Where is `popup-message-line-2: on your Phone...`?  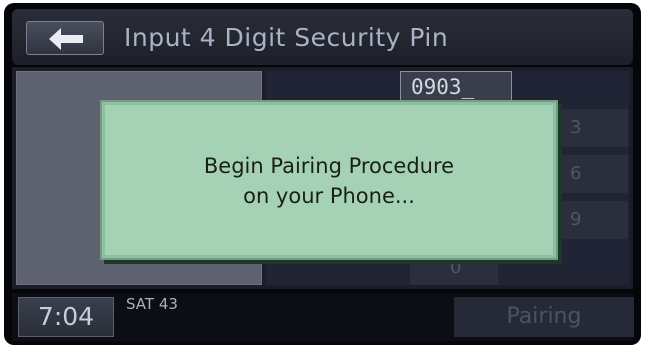 popup-message-line-2: on your Phone... is located at coordinates (329, 196).